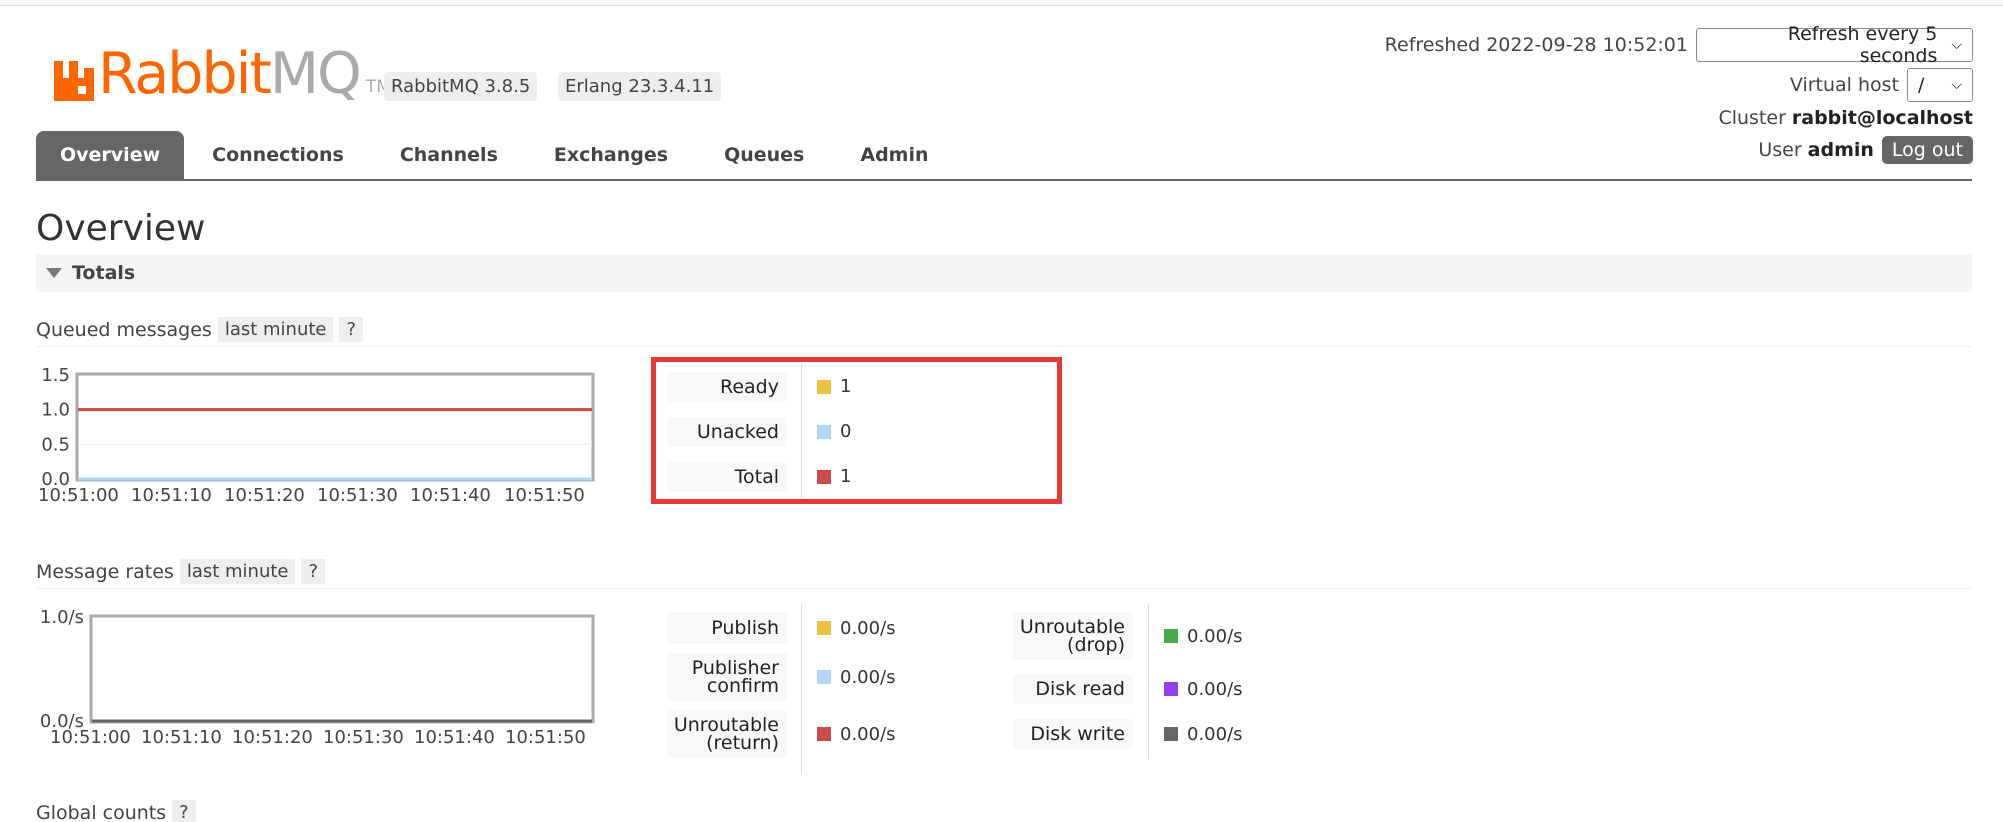  I want to click on legend-row-unroutable-return: Unroutable (return) 0.00/s, so click(781, 734).